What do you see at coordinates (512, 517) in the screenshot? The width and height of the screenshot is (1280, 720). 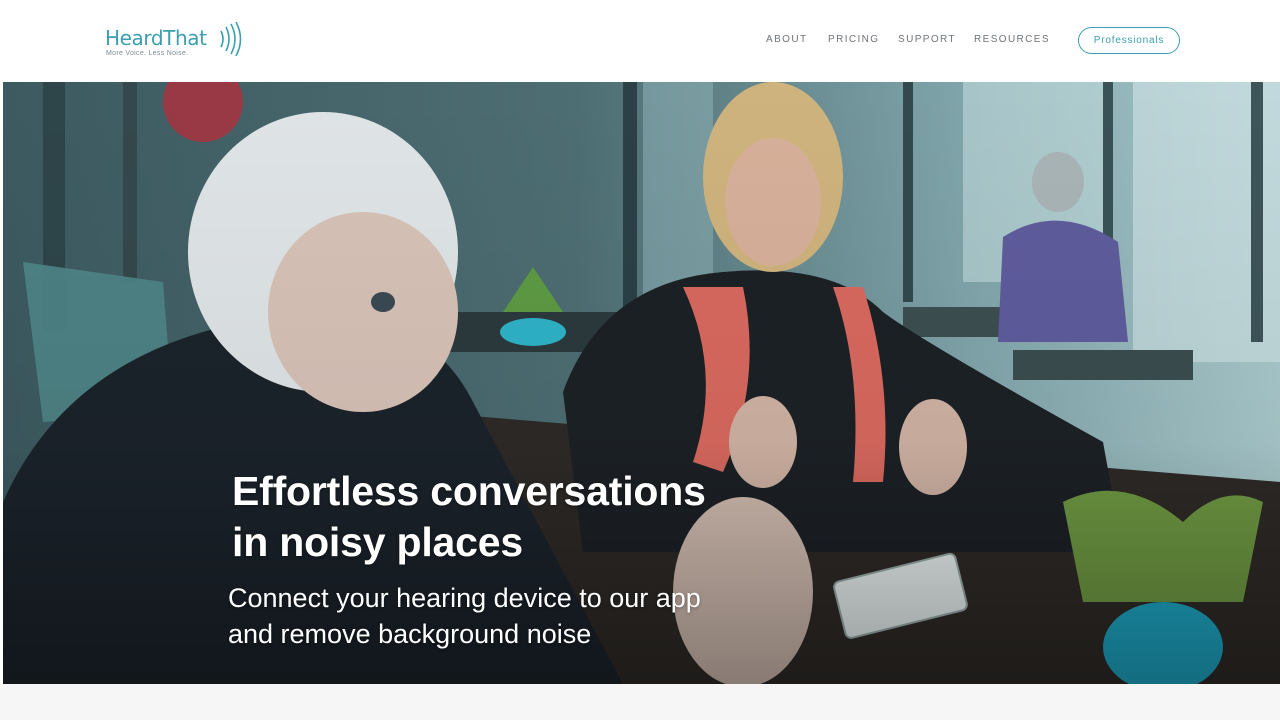 I see `hero-title: Effortless conversations in noisy places` at bounding box center [512, 517].